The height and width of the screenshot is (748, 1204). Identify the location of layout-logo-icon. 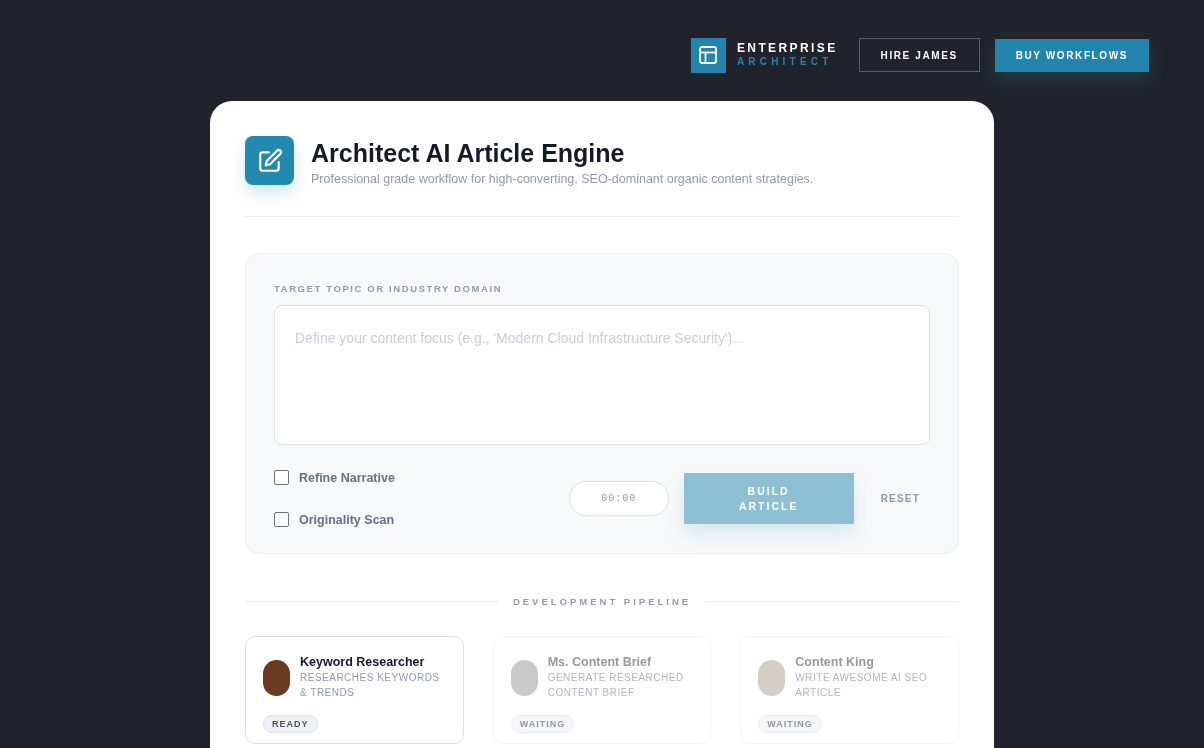
(708, 55).